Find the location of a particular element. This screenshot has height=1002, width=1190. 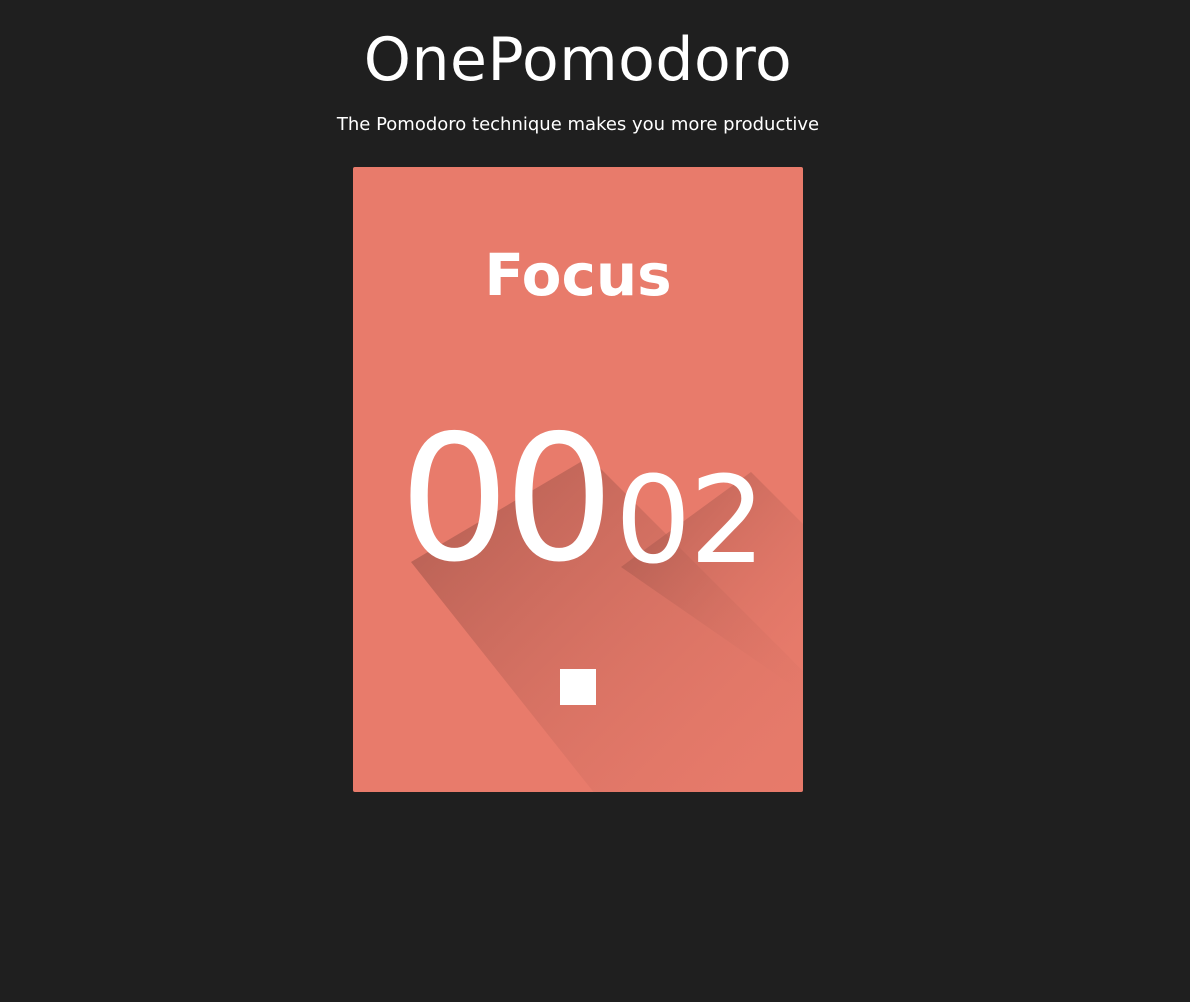

timer-minutes: 00 is located at coordinates (506, 499).